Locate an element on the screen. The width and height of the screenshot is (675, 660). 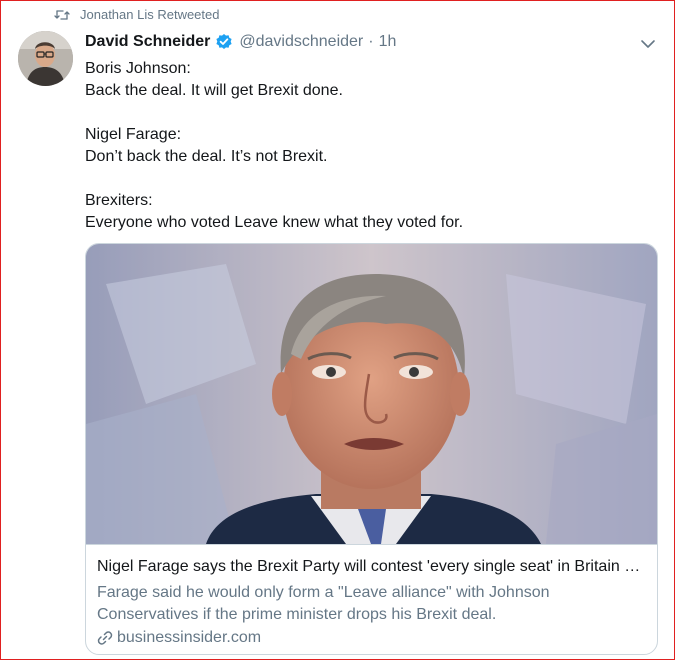
avatar-photo is located at coordinates (45, 58).